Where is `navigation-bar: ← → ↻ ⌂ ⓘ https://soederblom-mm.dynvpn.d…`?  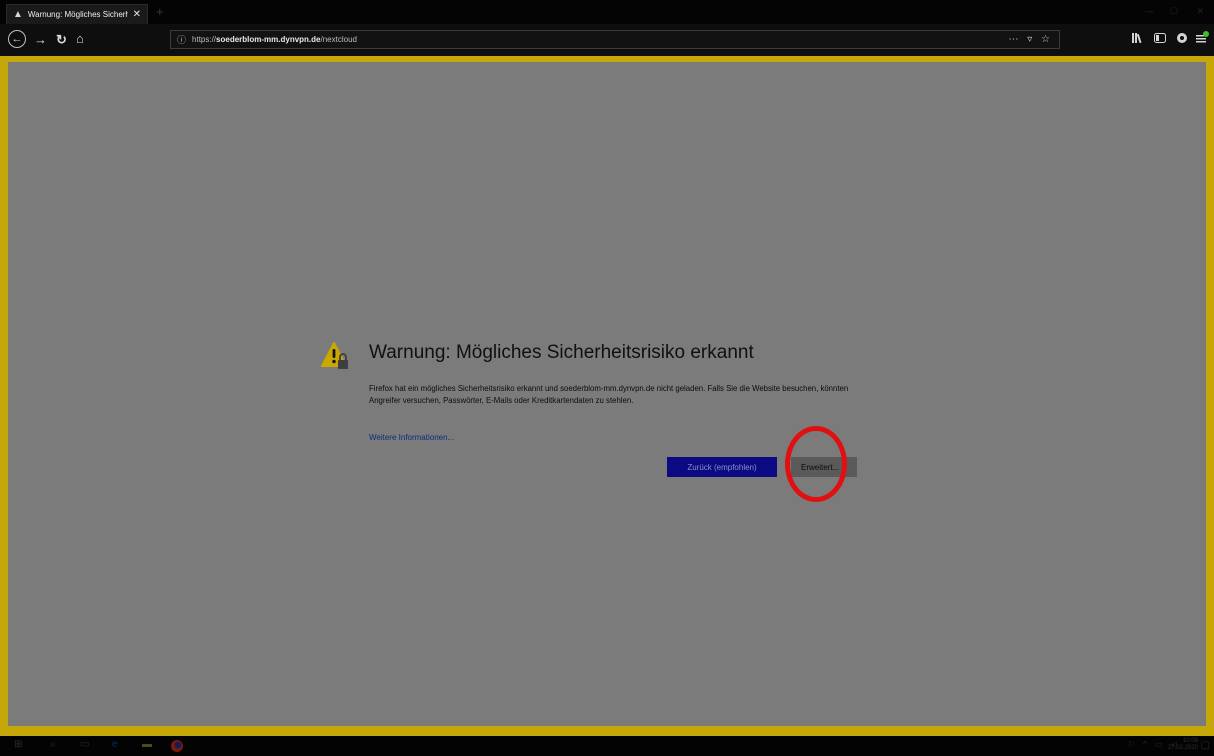 navigation-bar: ← → ↻ ⌂ ⓘ https://soederblom-mm.dynvpn.d… is located at coordinates (607, 40).